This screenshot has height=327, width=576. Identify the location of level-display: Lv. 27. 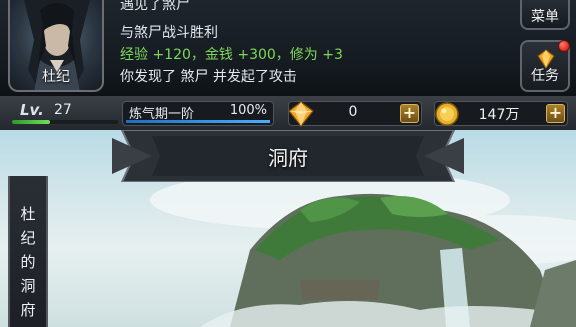
(64, 113).